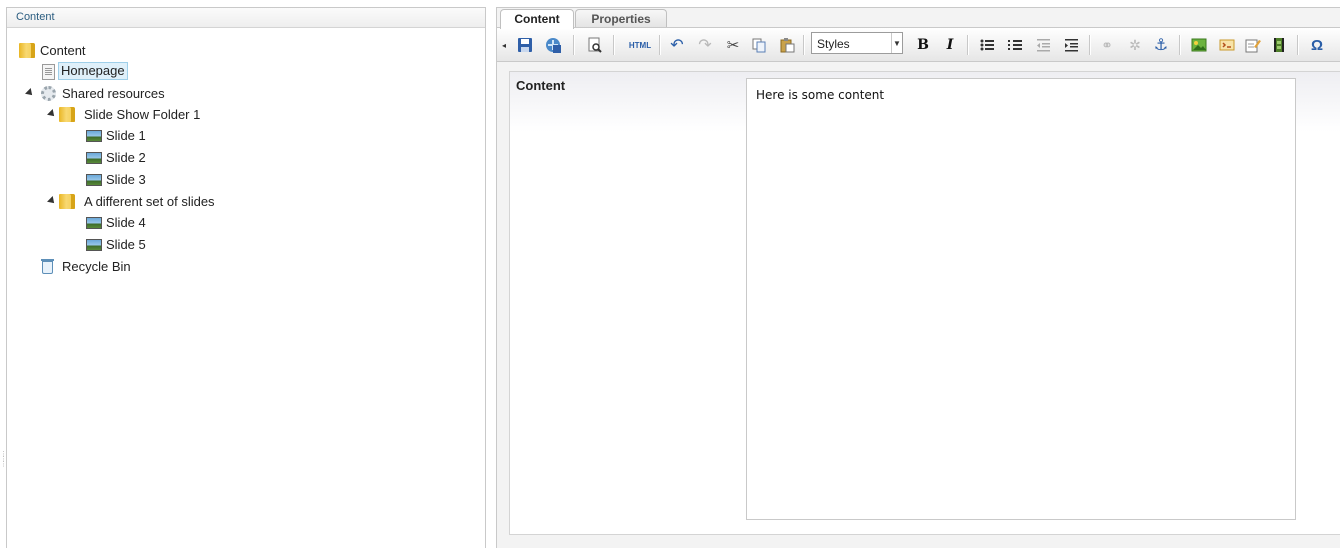 This screenshot has height=548, width=1340. Describe the element at coordinates (1135, 45) in the screenshot. I see `unlink-icon: ✲` at that location.